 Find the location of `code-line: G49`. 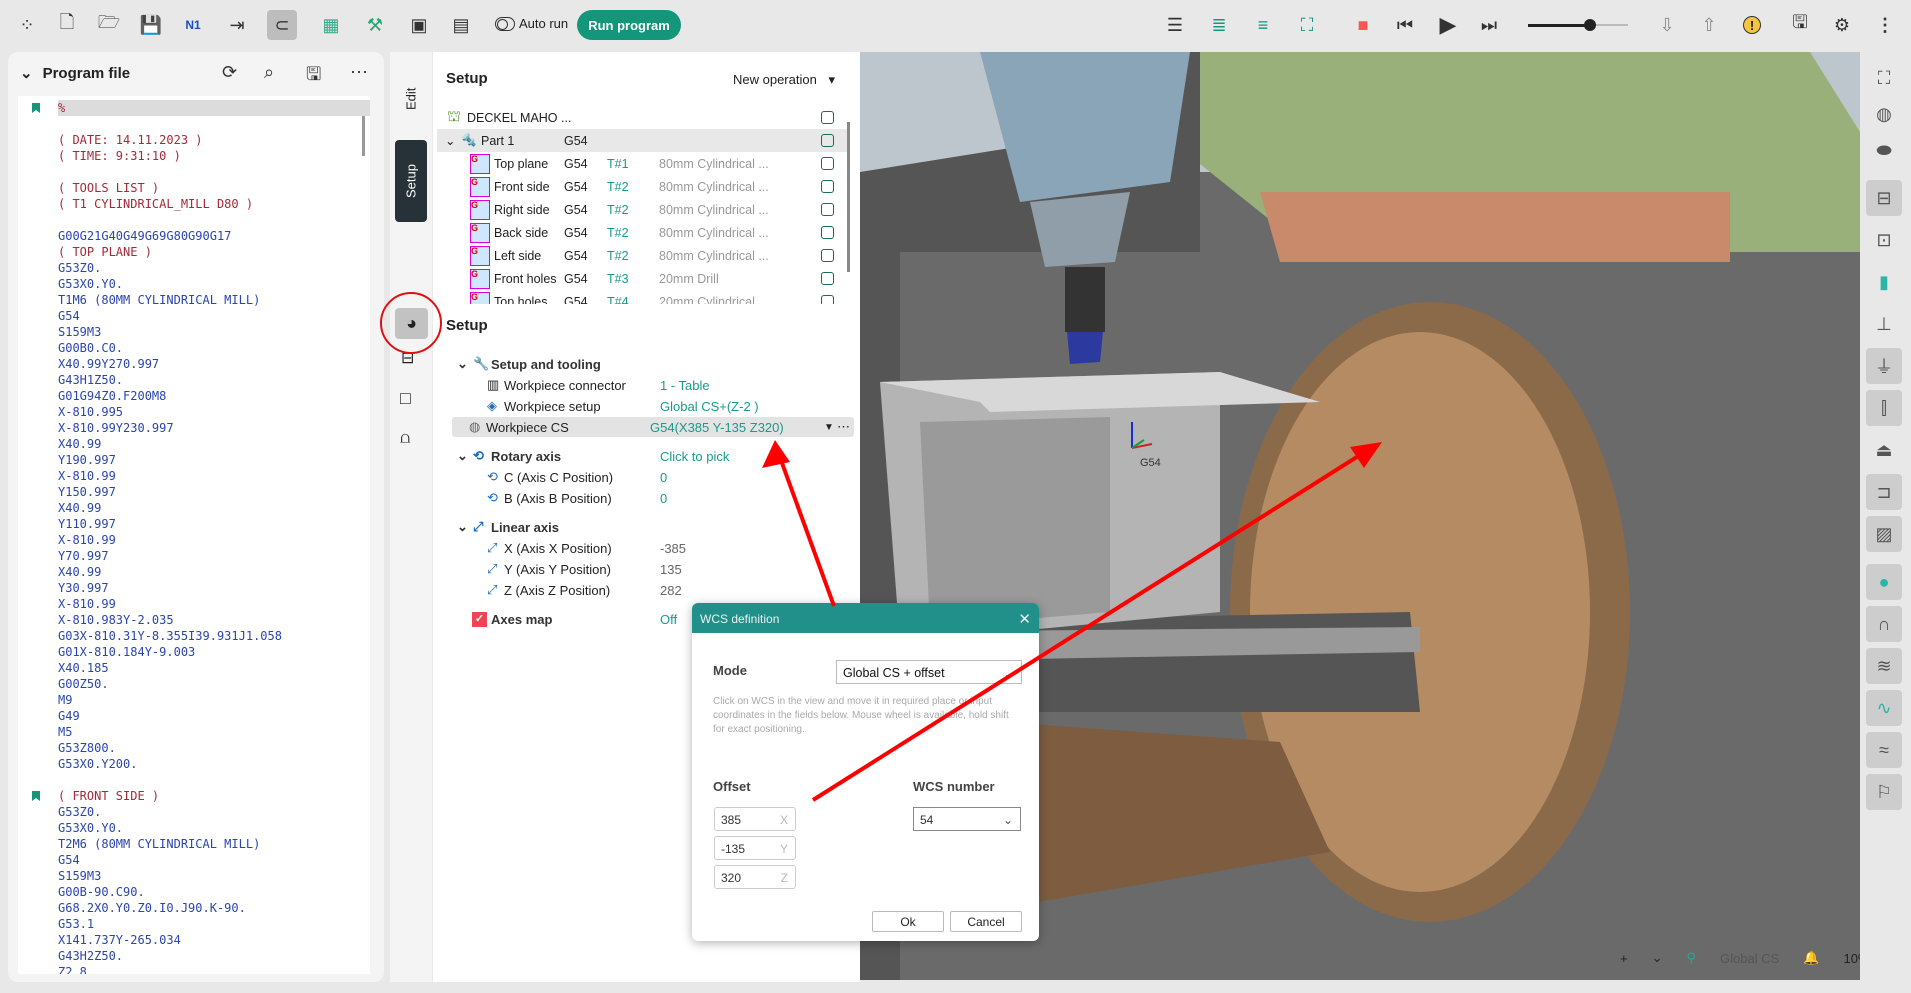

code-line: G49 is located at coordinates (69, 716).